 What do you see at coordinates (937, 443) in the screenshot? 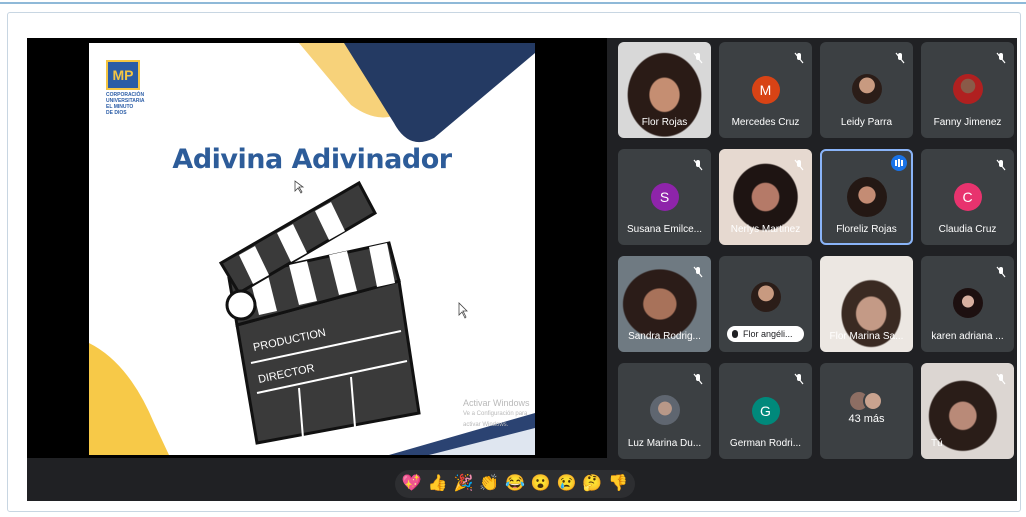
I see `self-name: Tú` at bounding box center [937, 443].